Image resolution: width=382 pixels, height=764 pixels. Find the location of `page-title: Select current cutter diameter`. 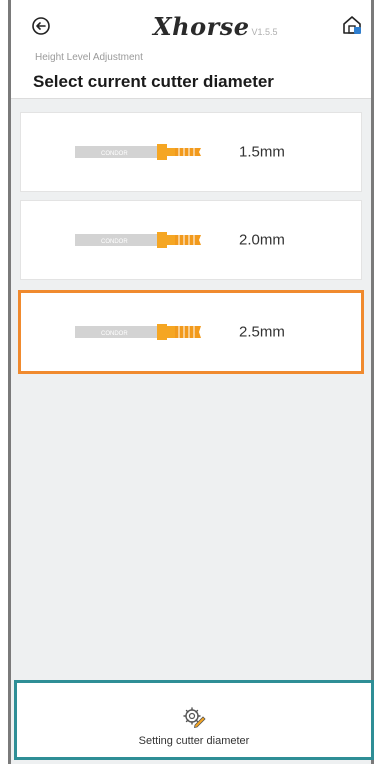

page-title: Select current cutter diameter is located at coordinates (153, 81).